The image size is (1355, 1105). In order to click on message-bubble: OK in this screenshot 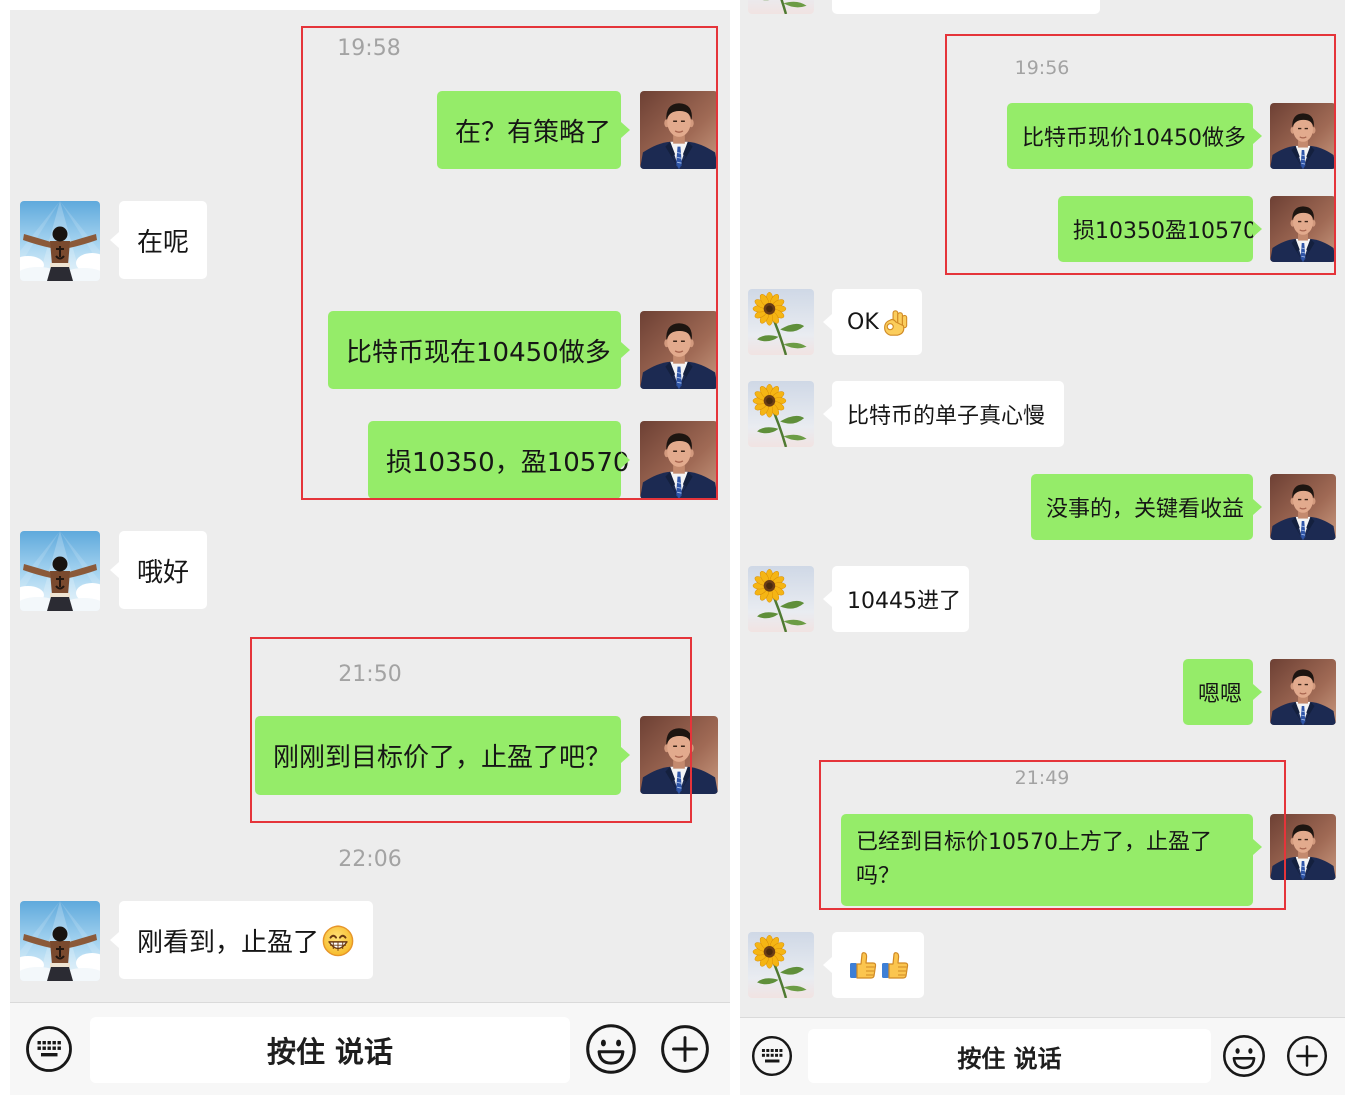, I will do `click(872, 322)`.